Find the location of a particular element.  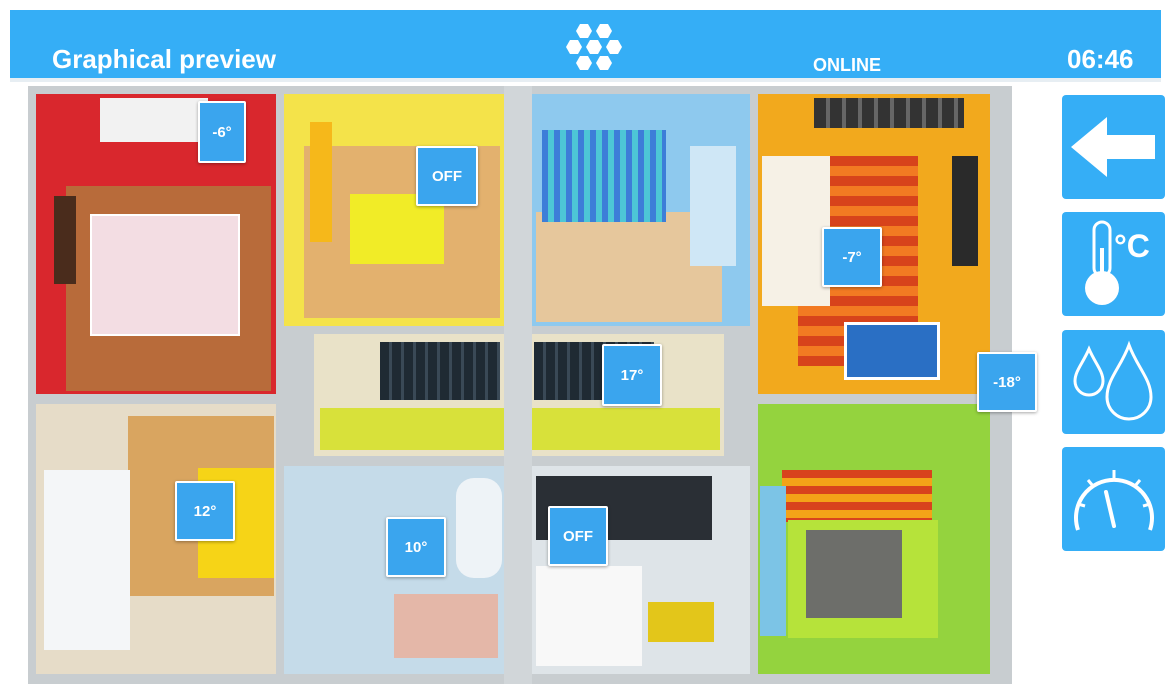

foosball-table is located at coordinates (892, 351).